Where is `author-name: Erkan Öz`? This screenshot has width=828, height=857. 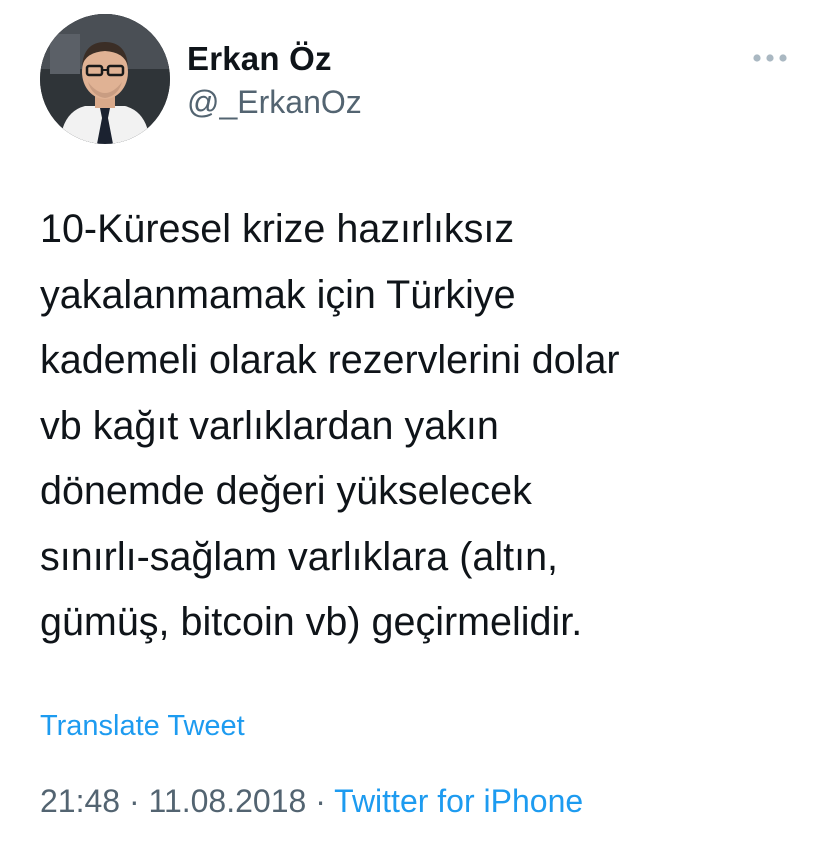 author-name: Erkan Öz is located at coordinates (259, 59).